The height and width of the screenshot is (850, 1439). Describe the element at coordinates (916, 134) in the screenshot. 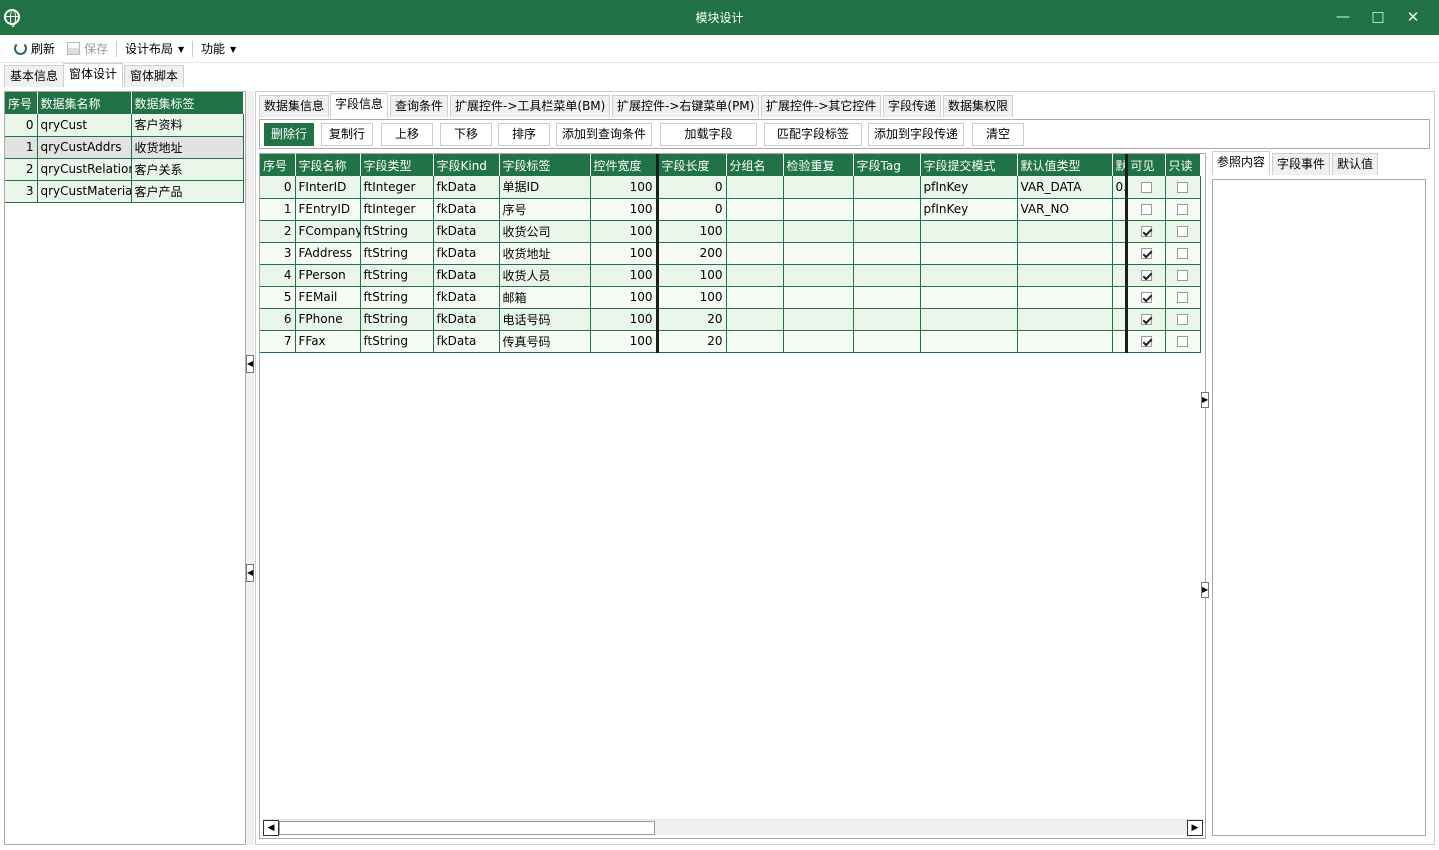

I see `add-to-transfer-button: 添加到字段传递` at that location.